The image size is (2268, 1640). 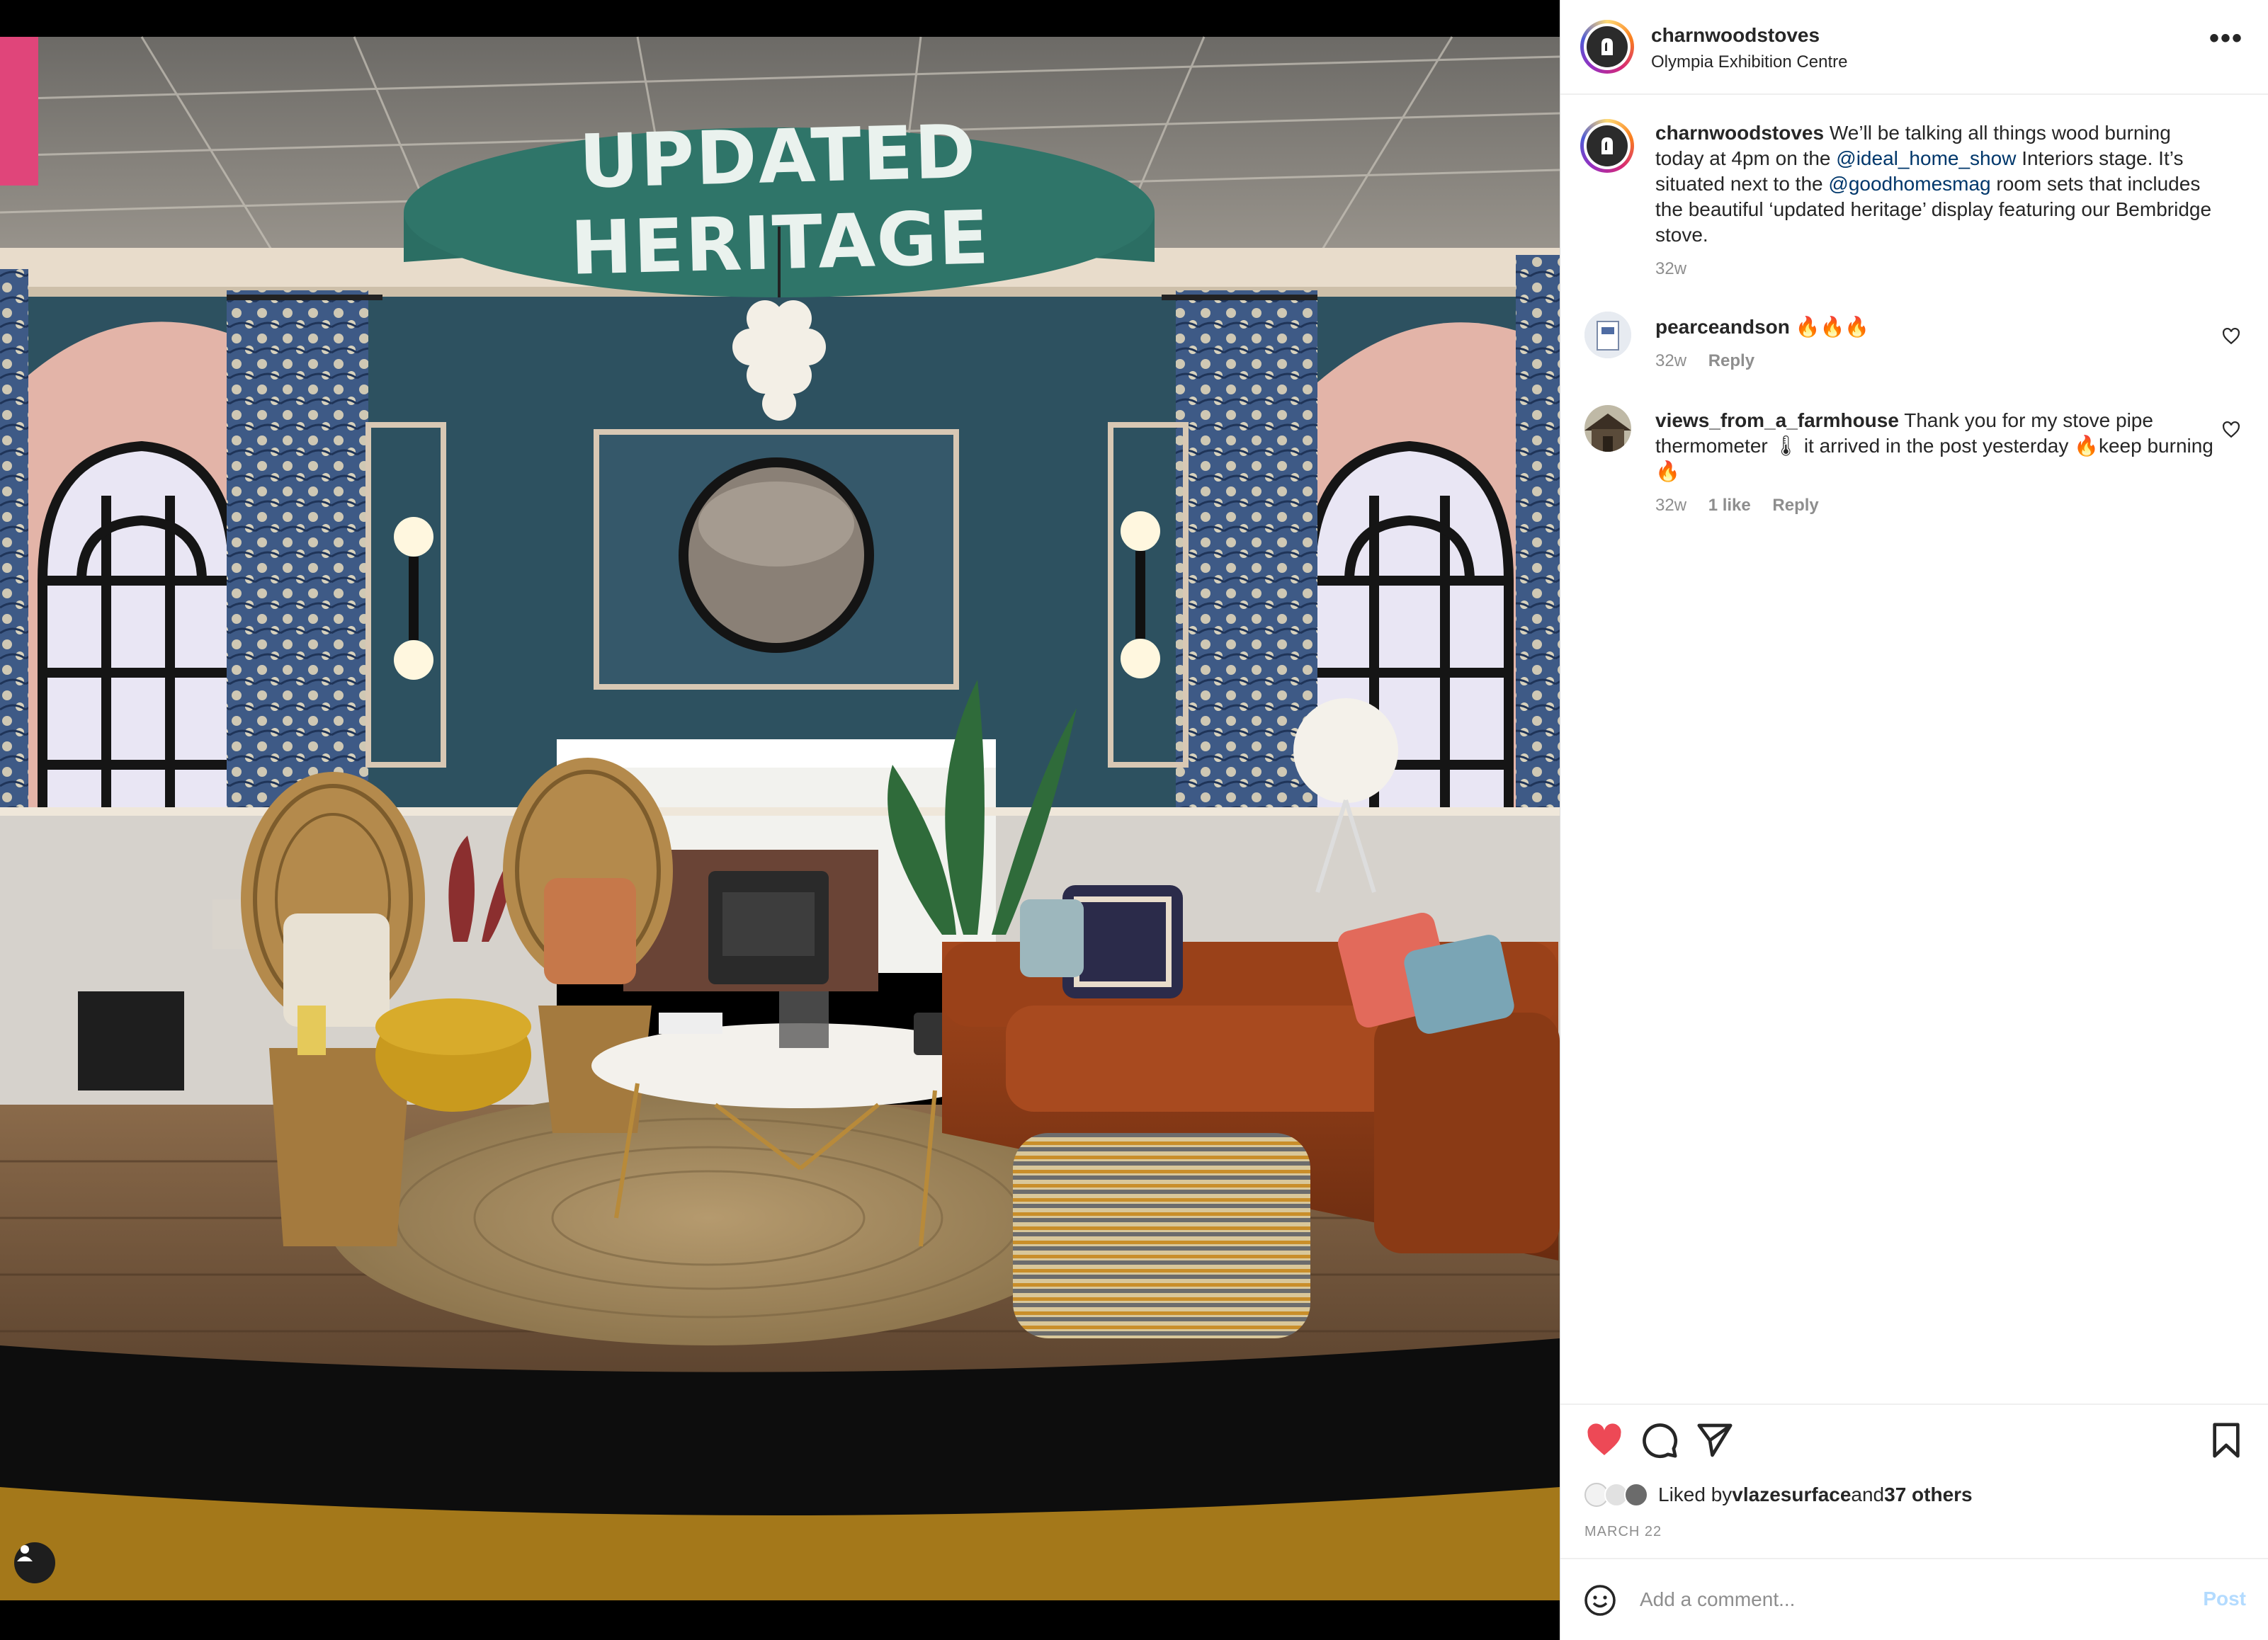 I want to click on likes-user: vlazesurface, so click(x=1791, y=1495).